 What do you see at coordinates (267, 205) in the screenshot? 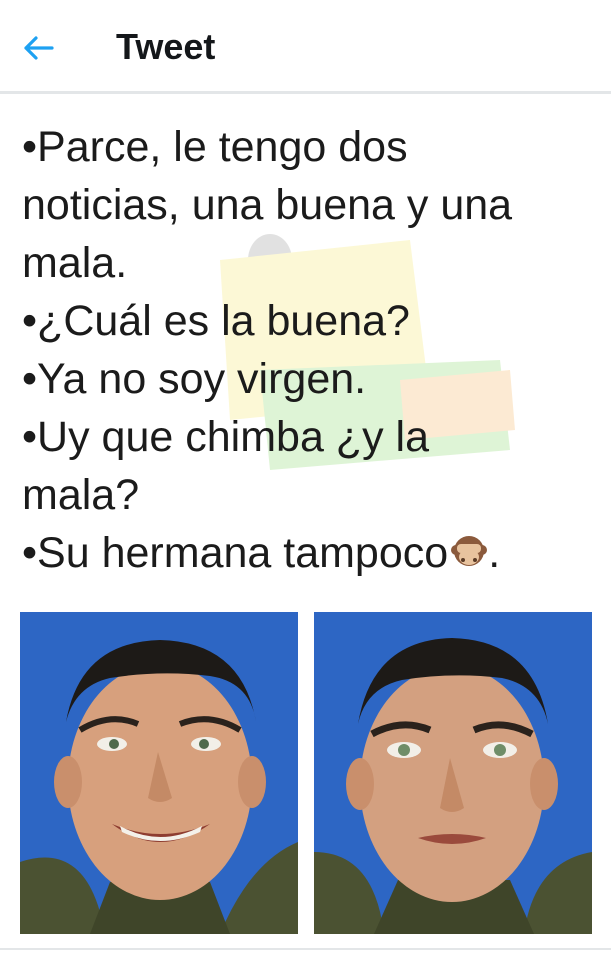
I see `tweet-line: noticias, una buena y una` at bounding box center [267, 205].